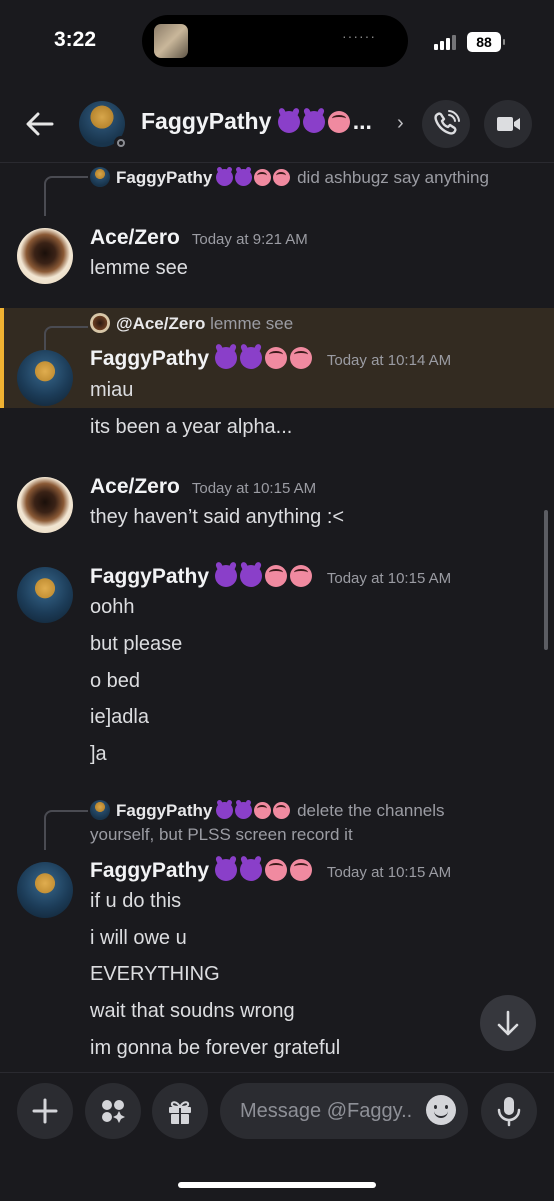 The width and height of the screenshot is (554, 1201). I want to click on message-input: Message @Faggy.., so click(344, 1111).